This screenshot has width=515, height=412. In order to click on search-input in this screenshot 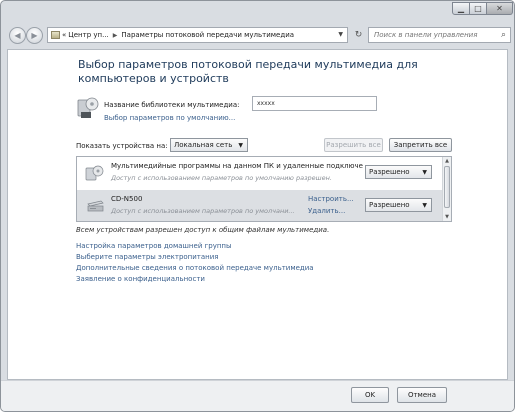, I will do `click(433, 35)`.